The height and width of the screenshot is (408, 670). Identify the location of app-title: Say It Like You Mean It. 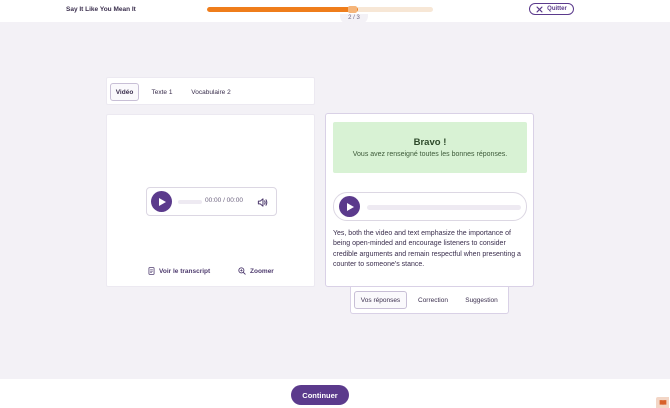
(101, 9).